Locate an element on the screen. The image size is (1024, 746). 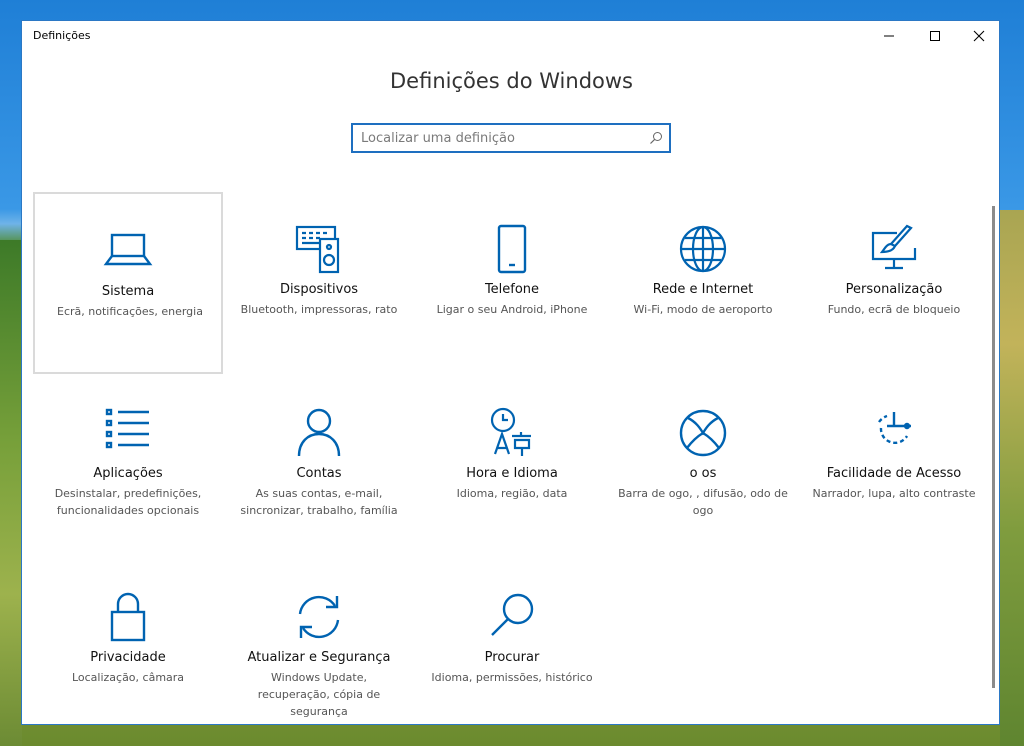
tile-rede-internet: Rede e Internet Wi-Fi, modo de aeroporto is located at coordinates (703, 283).